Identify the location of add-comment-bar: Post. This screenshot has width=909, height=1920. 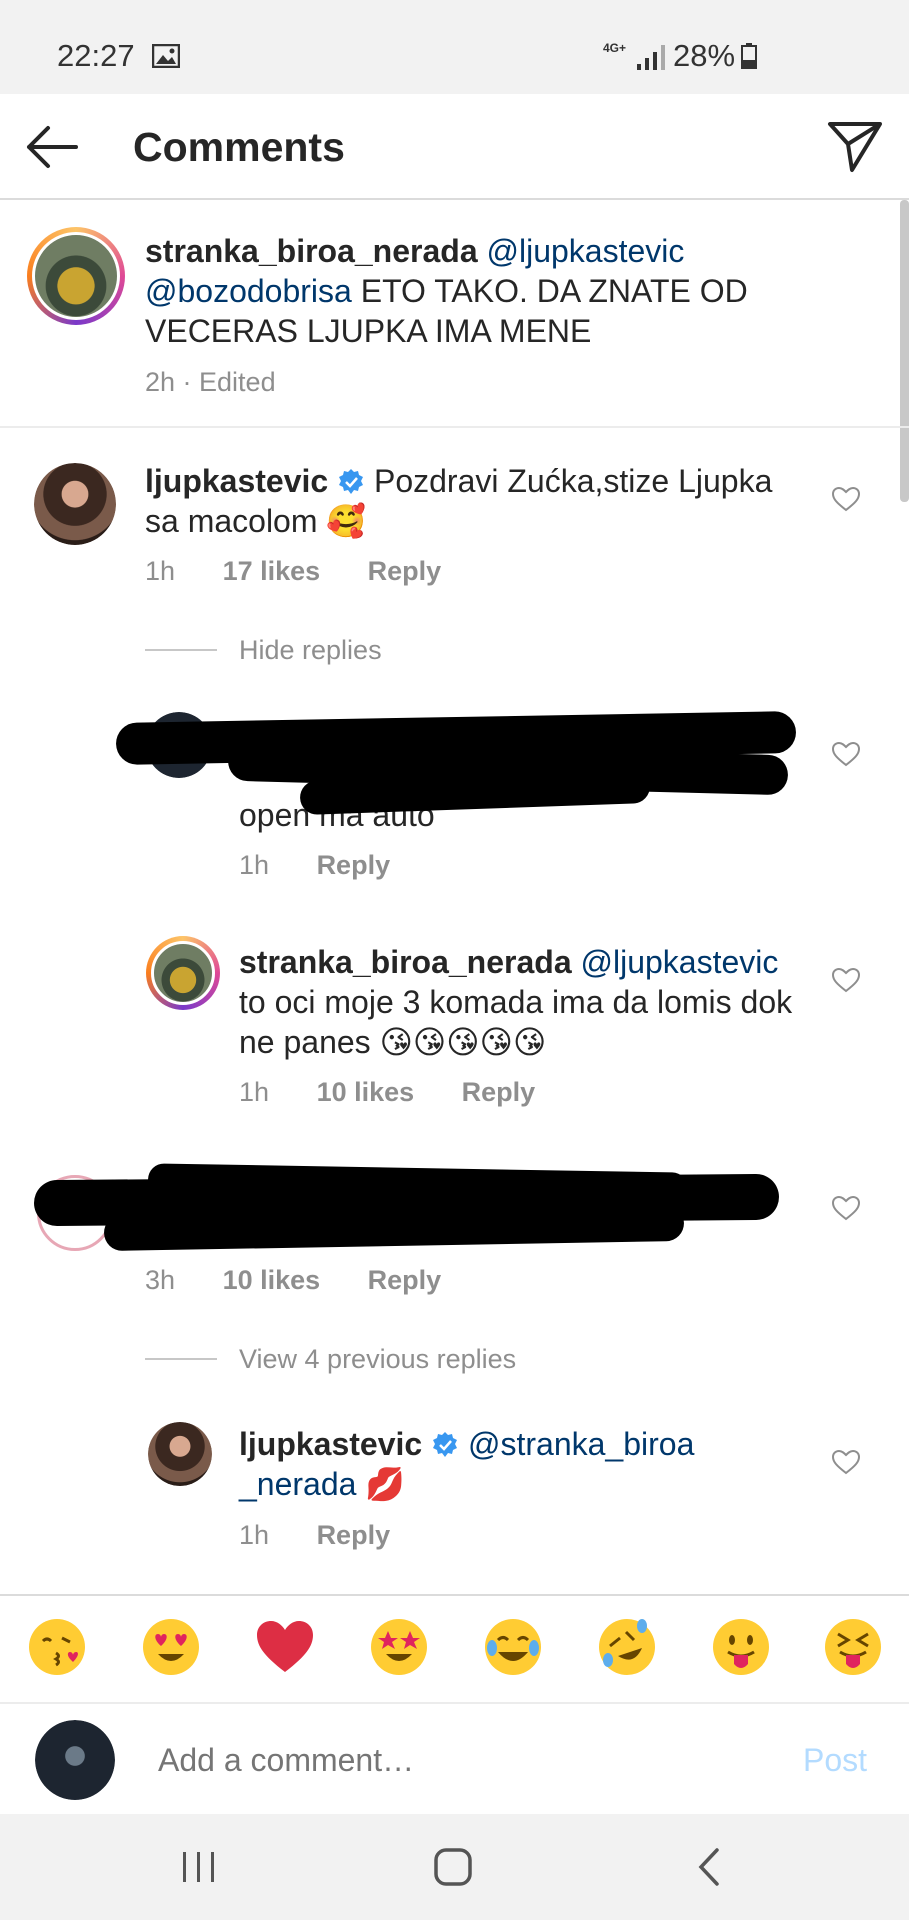
(454, 1758).